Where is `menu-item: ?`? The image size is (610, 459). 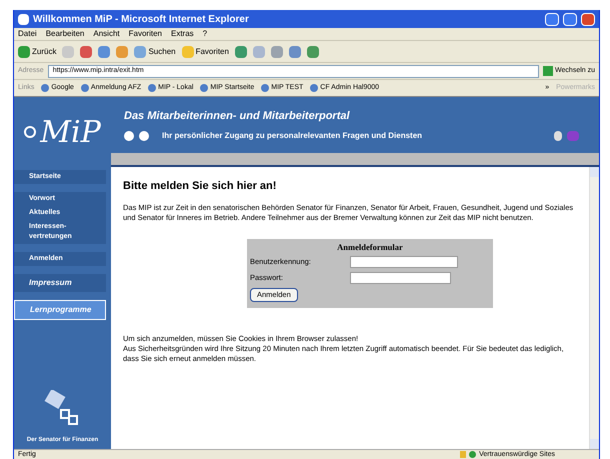 menu-item: ? is located at coordinates (205, 34).